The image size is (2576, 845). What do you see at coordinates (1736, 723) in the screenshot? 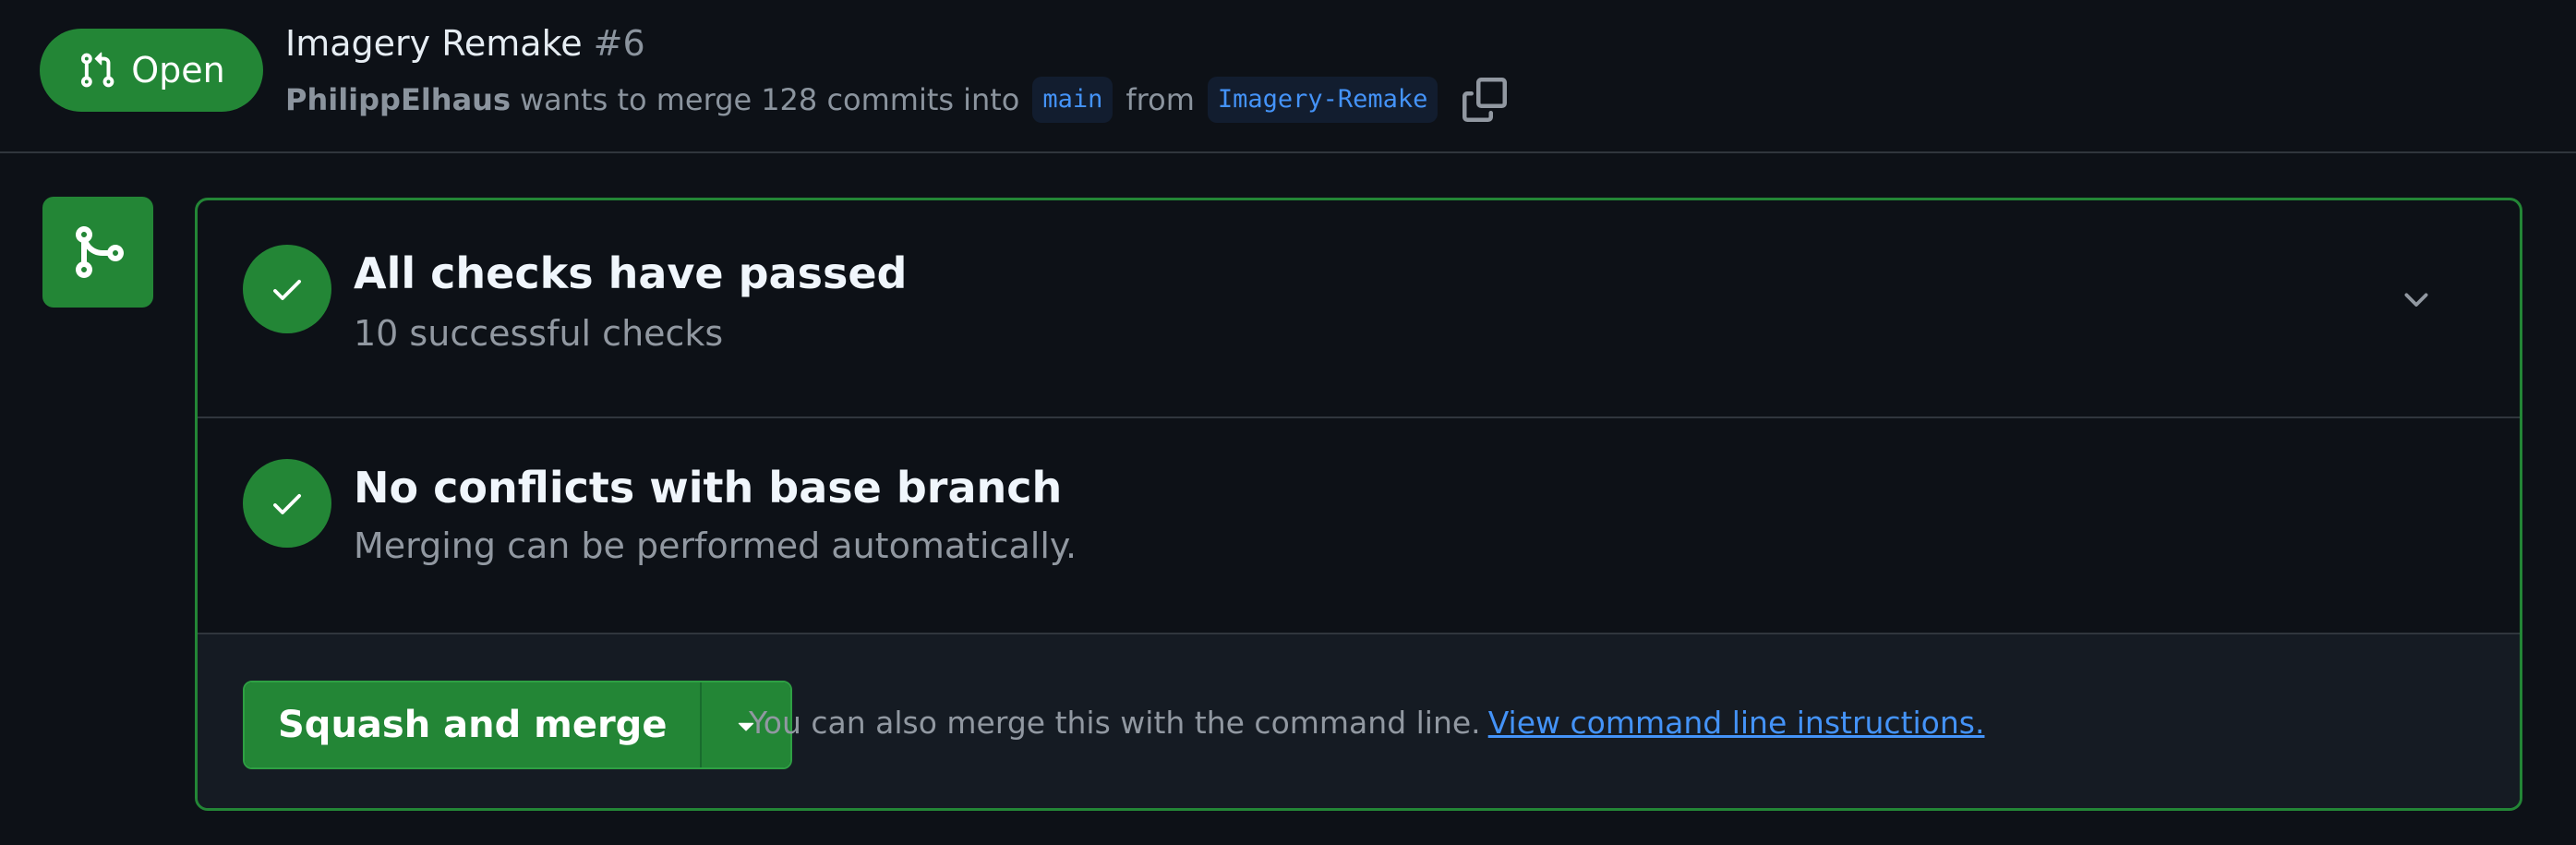
I see `command-line-instructions-link: View command line instructions.` at bounding box center [1736, 723].